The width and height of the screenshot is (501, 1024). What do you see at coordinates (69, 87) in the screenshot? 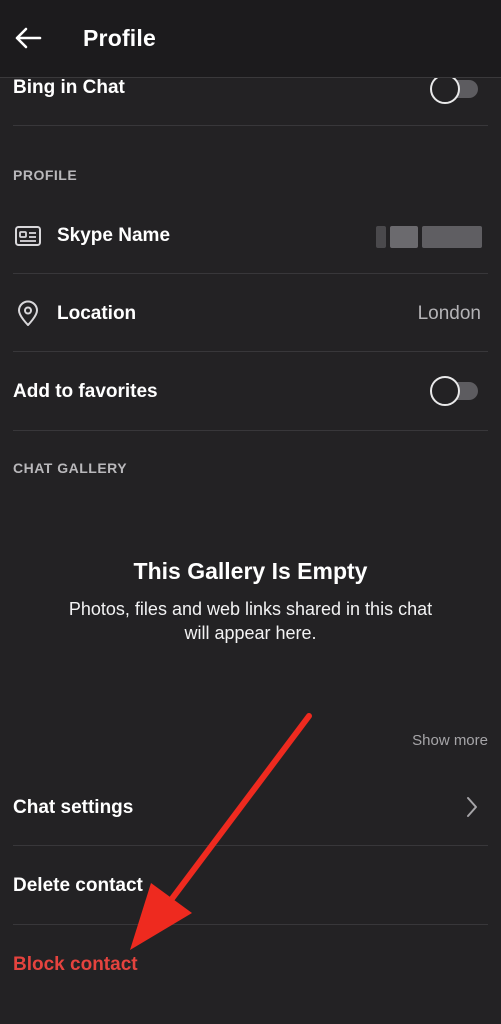
I see `bing-in-chat-label: Bing in Chat` at bounding box center [69, 87].